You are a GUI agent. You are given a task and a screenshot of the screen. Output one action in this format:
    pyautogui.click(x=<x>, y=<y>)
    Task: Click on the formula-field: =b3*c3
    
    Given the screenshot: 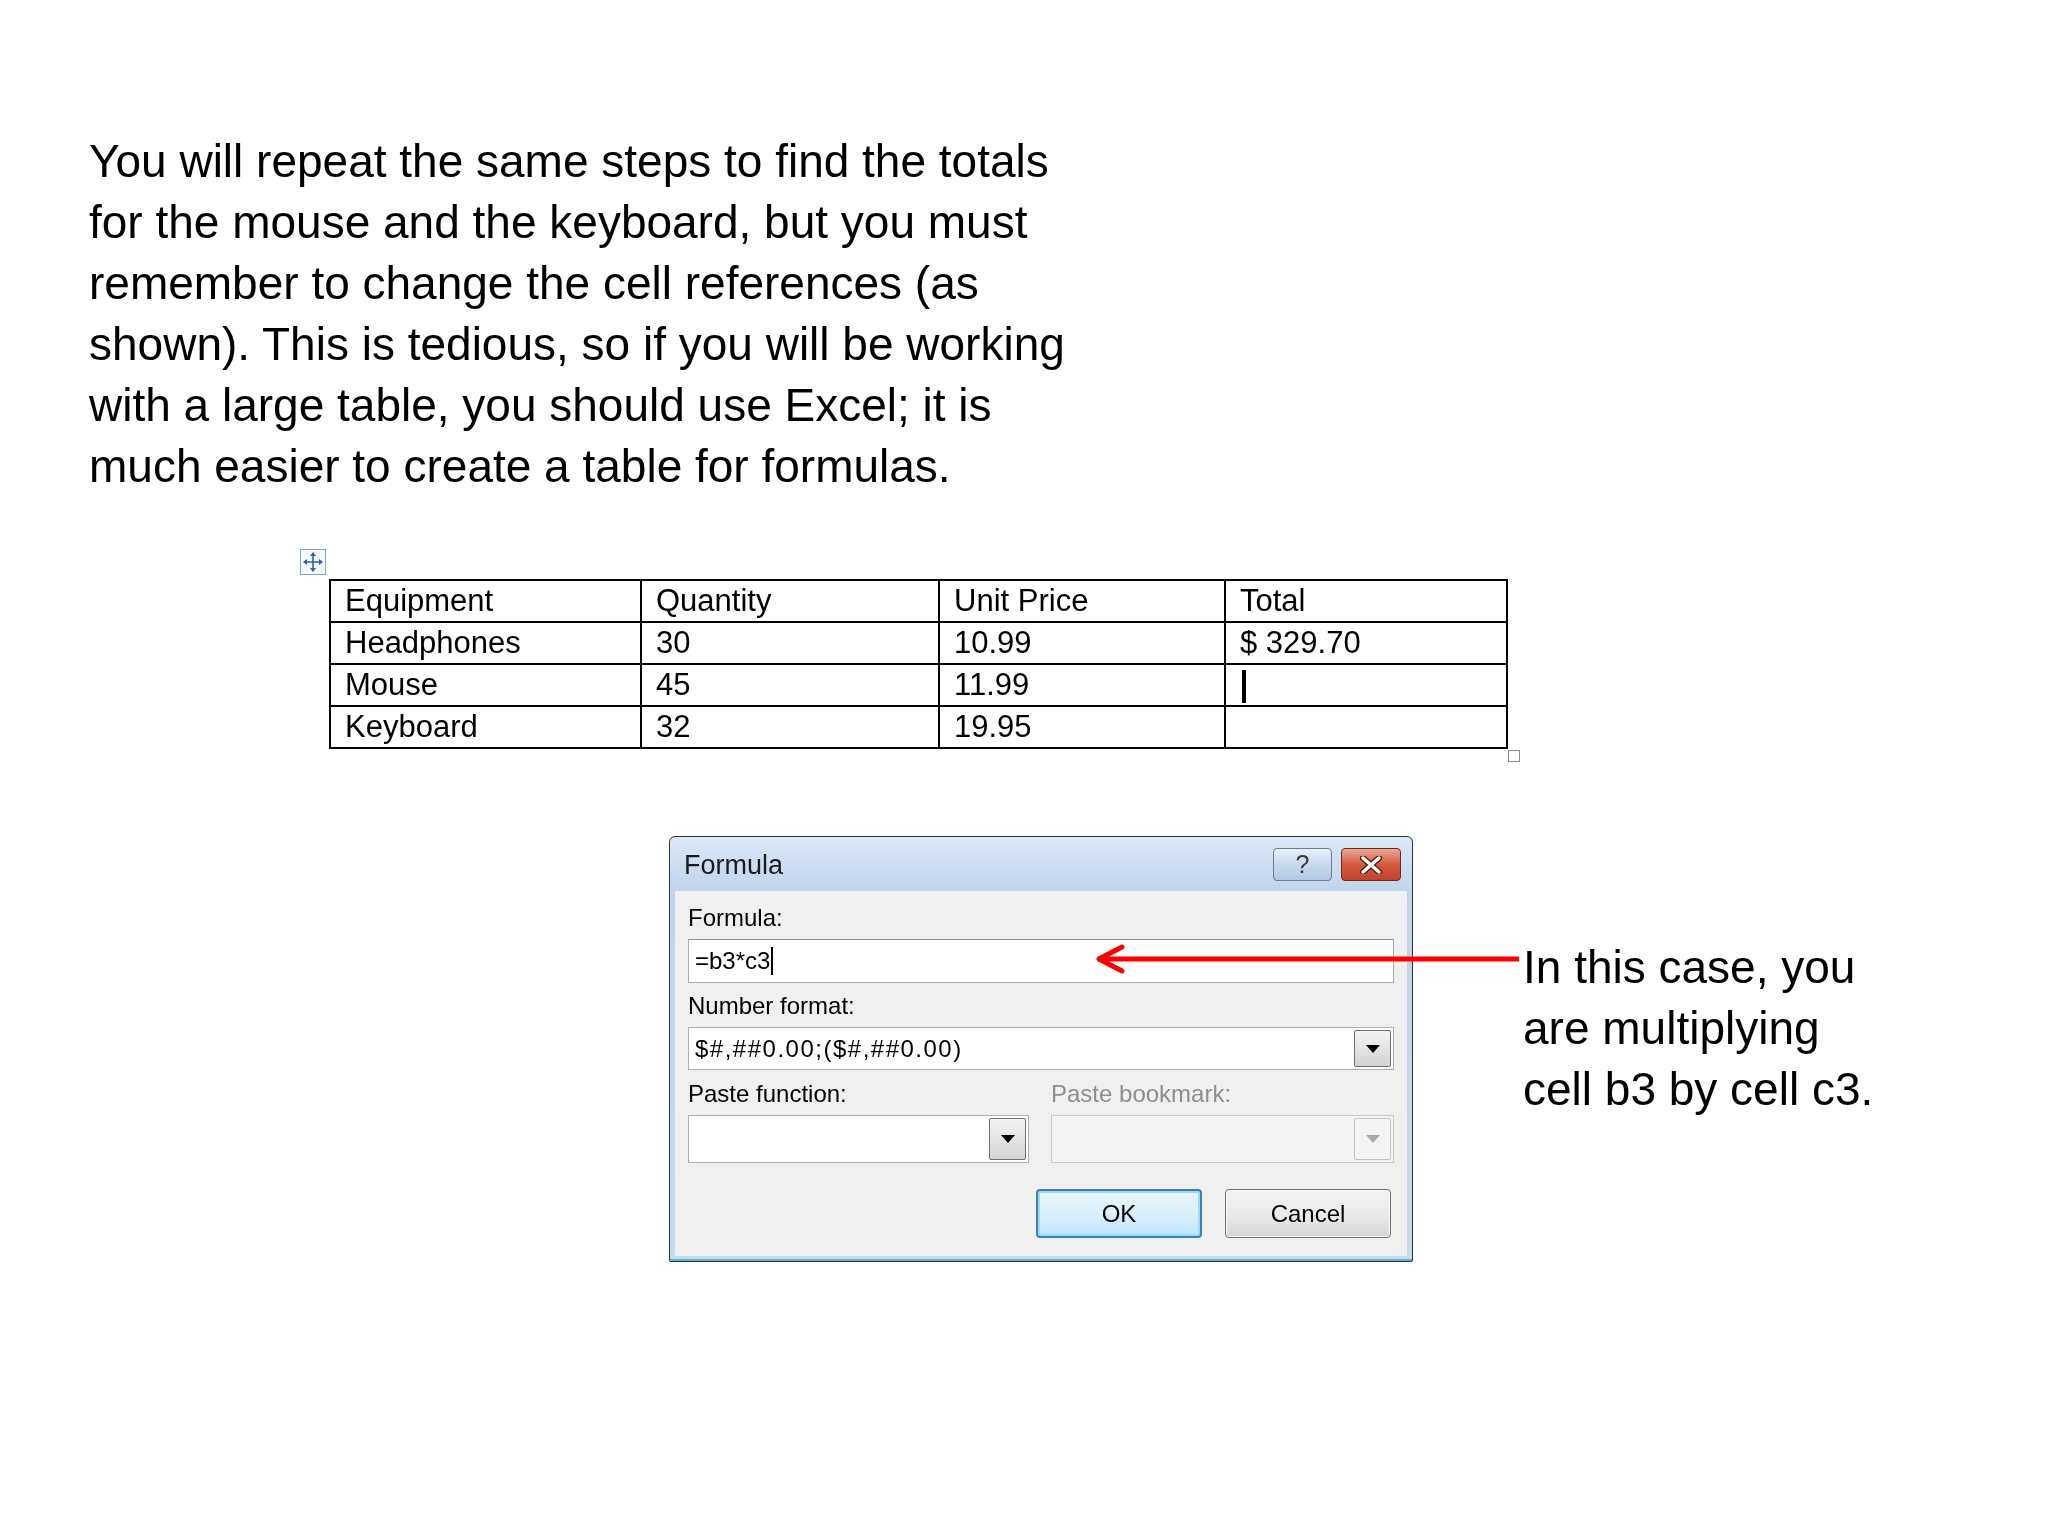 What is the action you would take?
    pyautogui.click(x=1041, y=961)
    